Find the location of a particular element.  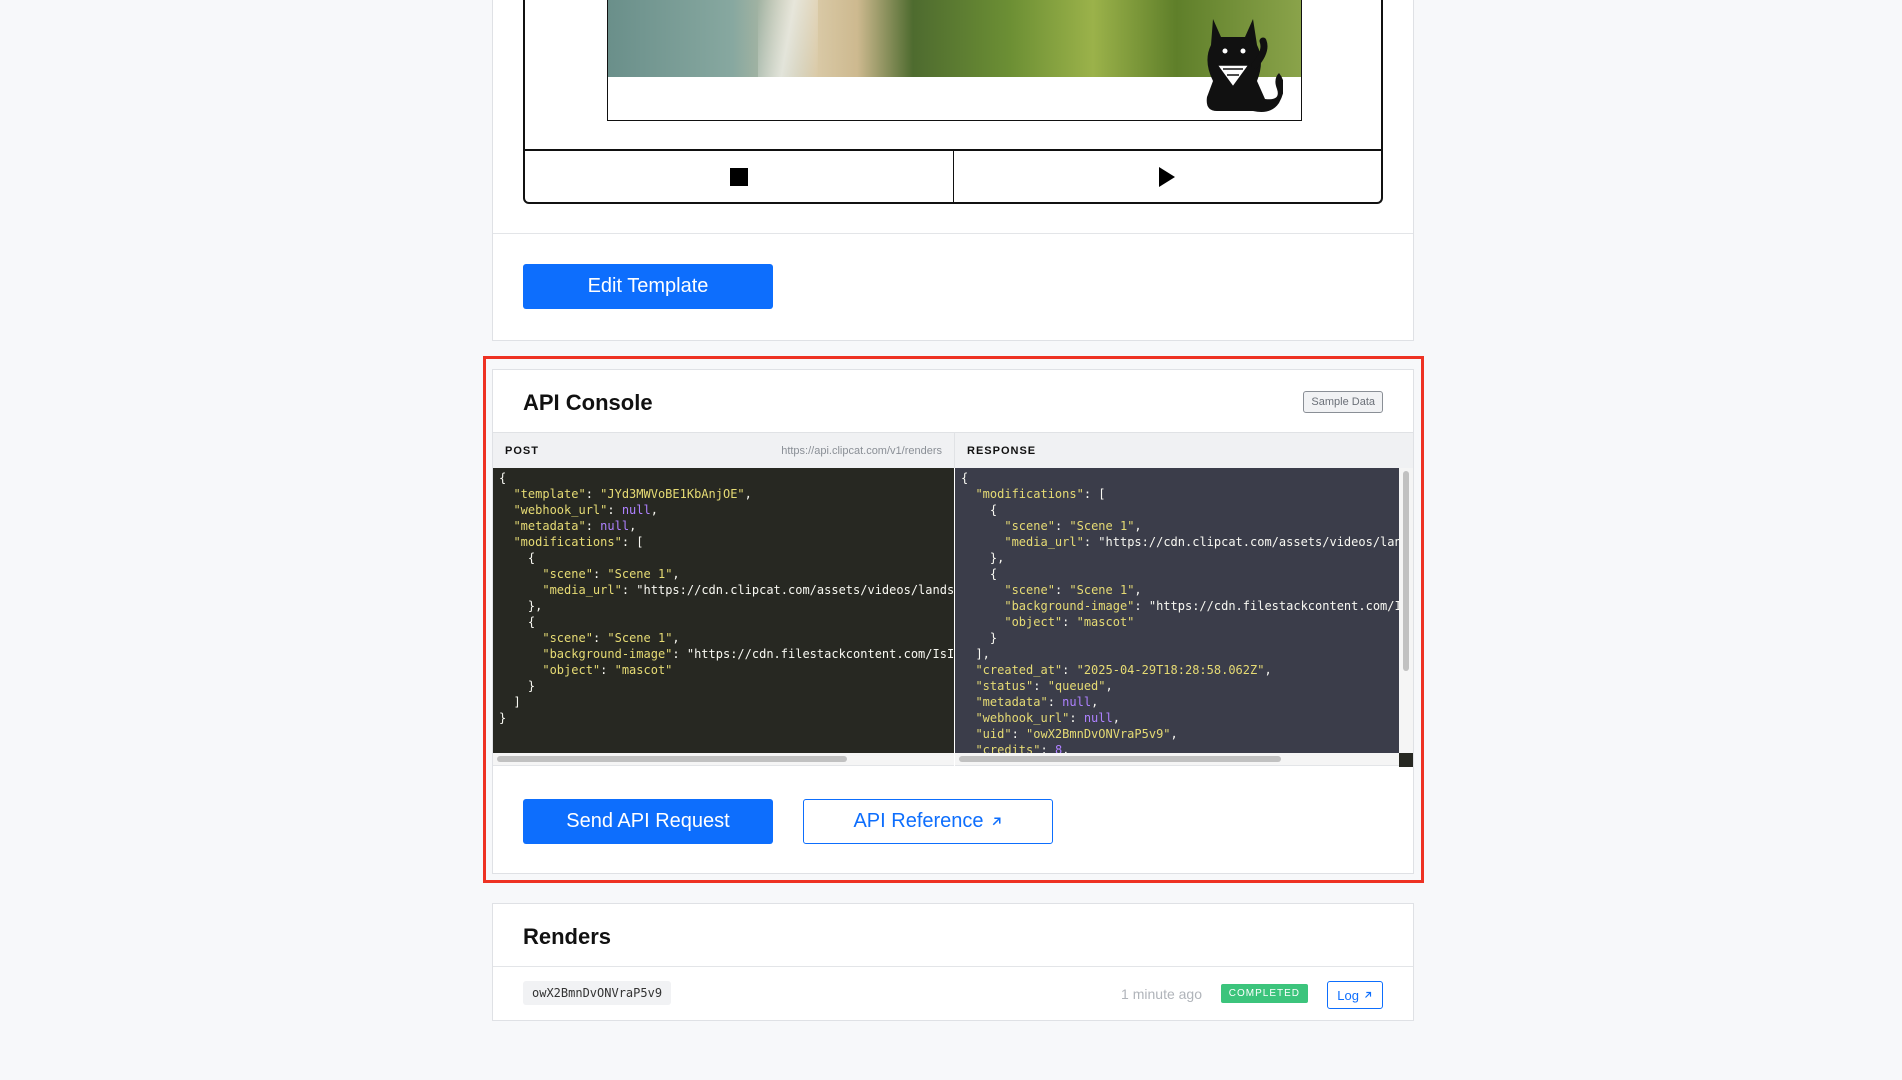

stop-button is located at coordinates (739, 176).